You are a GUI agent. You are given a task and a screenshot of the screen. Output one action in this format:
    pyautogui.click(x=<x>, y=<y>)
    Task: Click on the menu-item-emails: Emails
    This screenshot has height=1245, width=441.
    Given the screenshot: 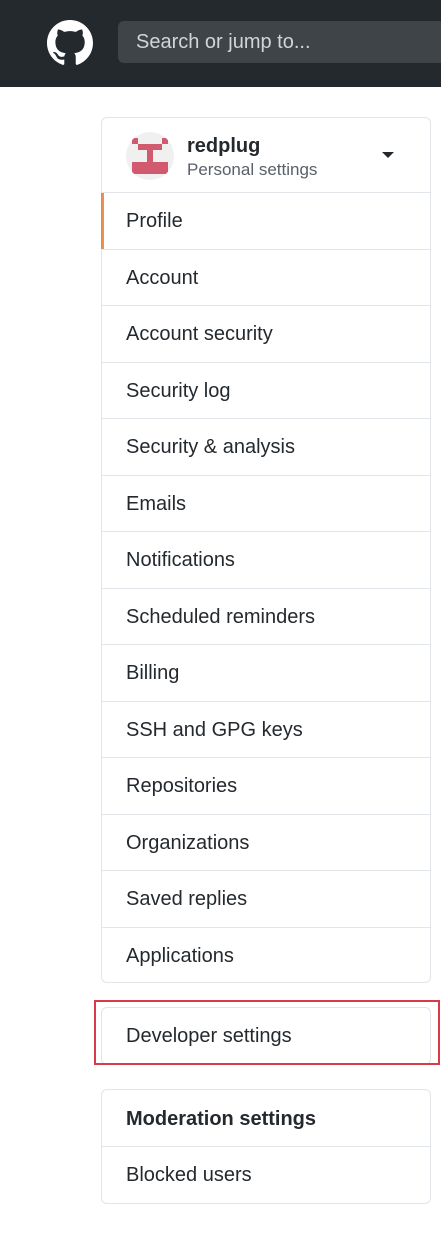 What is the action you would take?
    pyautogui.click(x=266, y=504)
    